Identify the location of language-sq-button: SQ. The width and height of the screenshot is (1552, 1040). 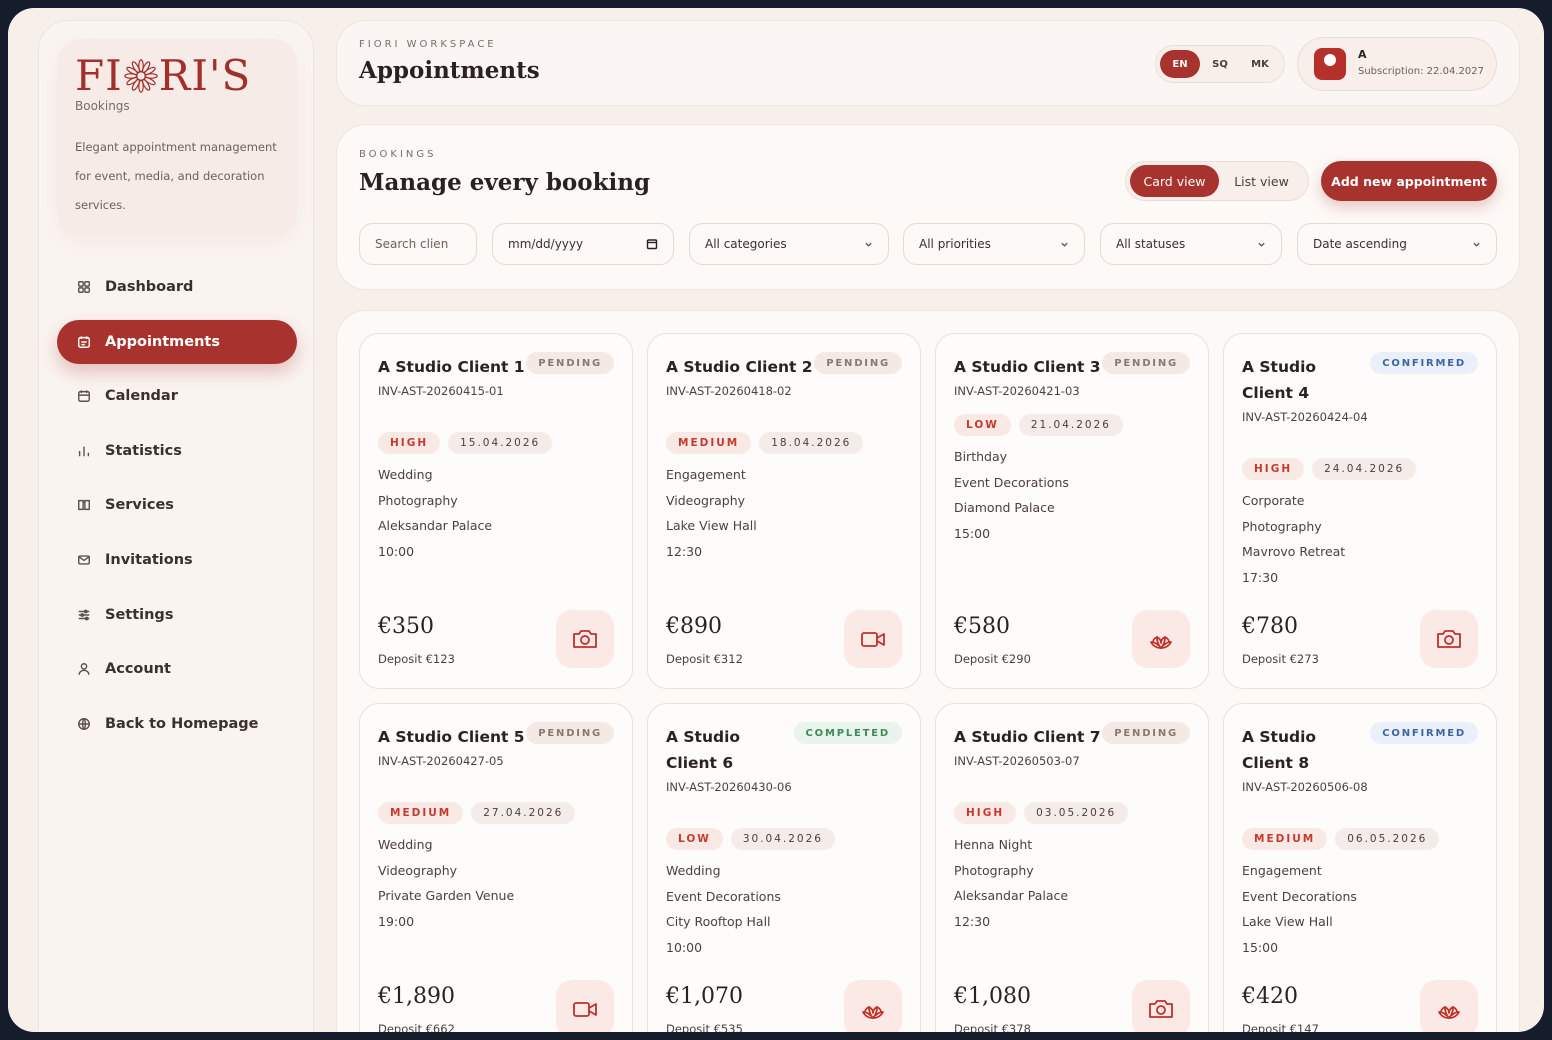
(1220, 64).